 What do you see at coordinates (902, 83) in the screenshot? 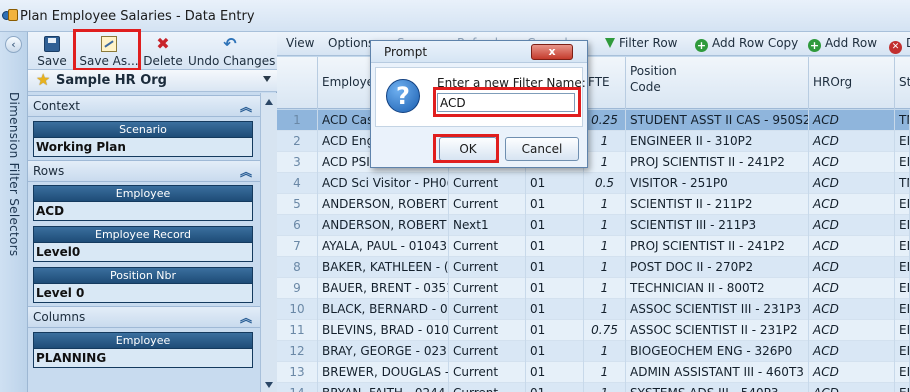
I see `header-status: St` at bounding box center [902, 83].